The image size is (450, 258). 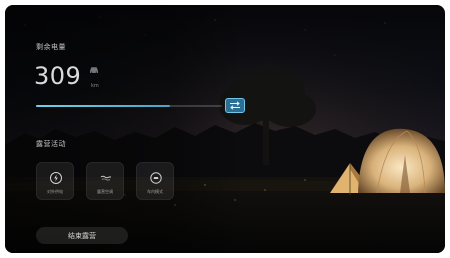 What do you see at coordinates (82, 235) in the screenshot?
I see `end-camping-button: 结束露营` at bounding box center [82, 235].